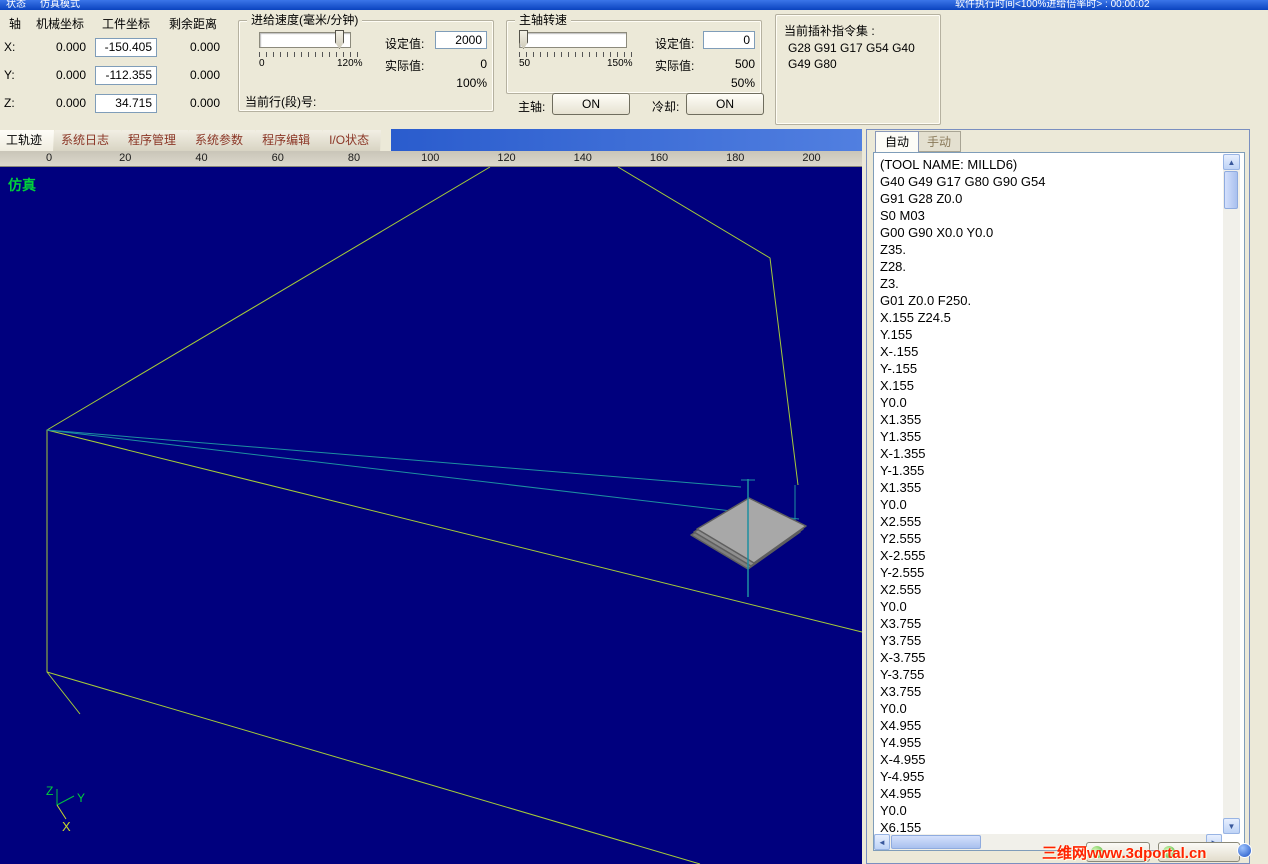 The width and height of the screenshot is (1268, 864). Describe the element at coordinates (9, 75) in the screenshot. I see `axis-label: Y:` at that location.